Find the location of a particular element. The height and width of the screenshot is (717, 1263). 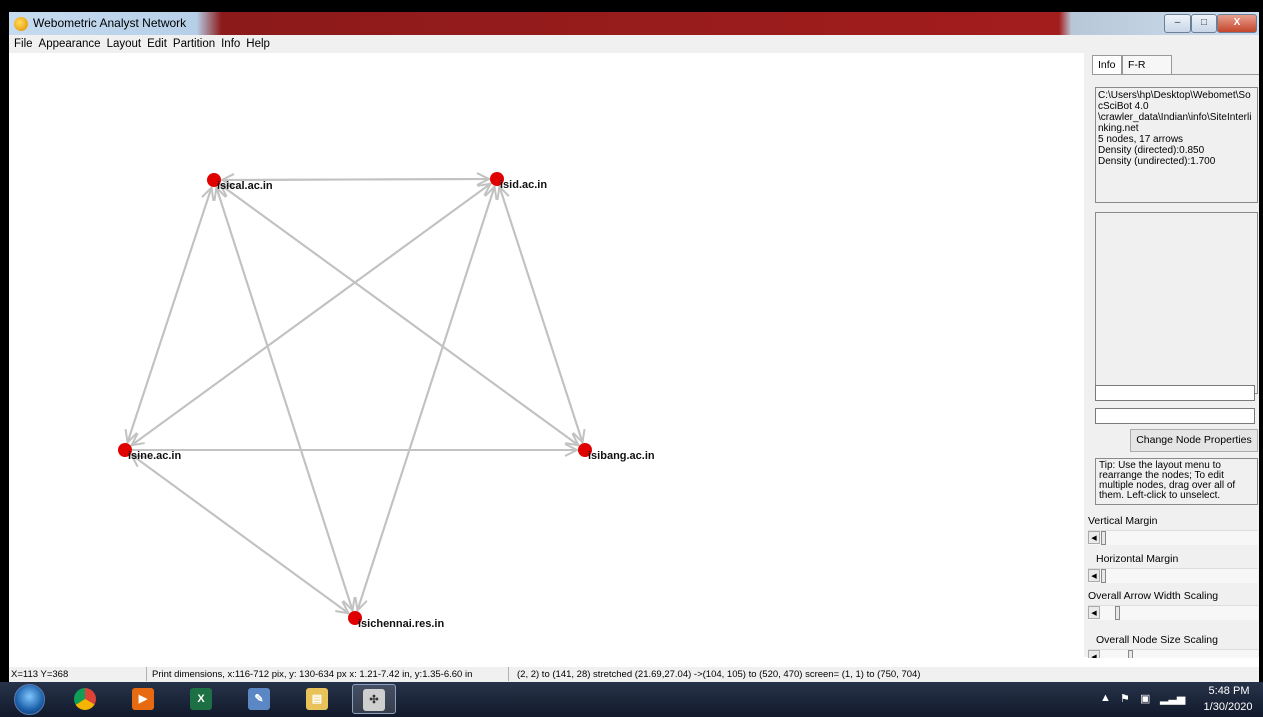

taskbar-paint: ✎ is located at coordinates (260, 699).